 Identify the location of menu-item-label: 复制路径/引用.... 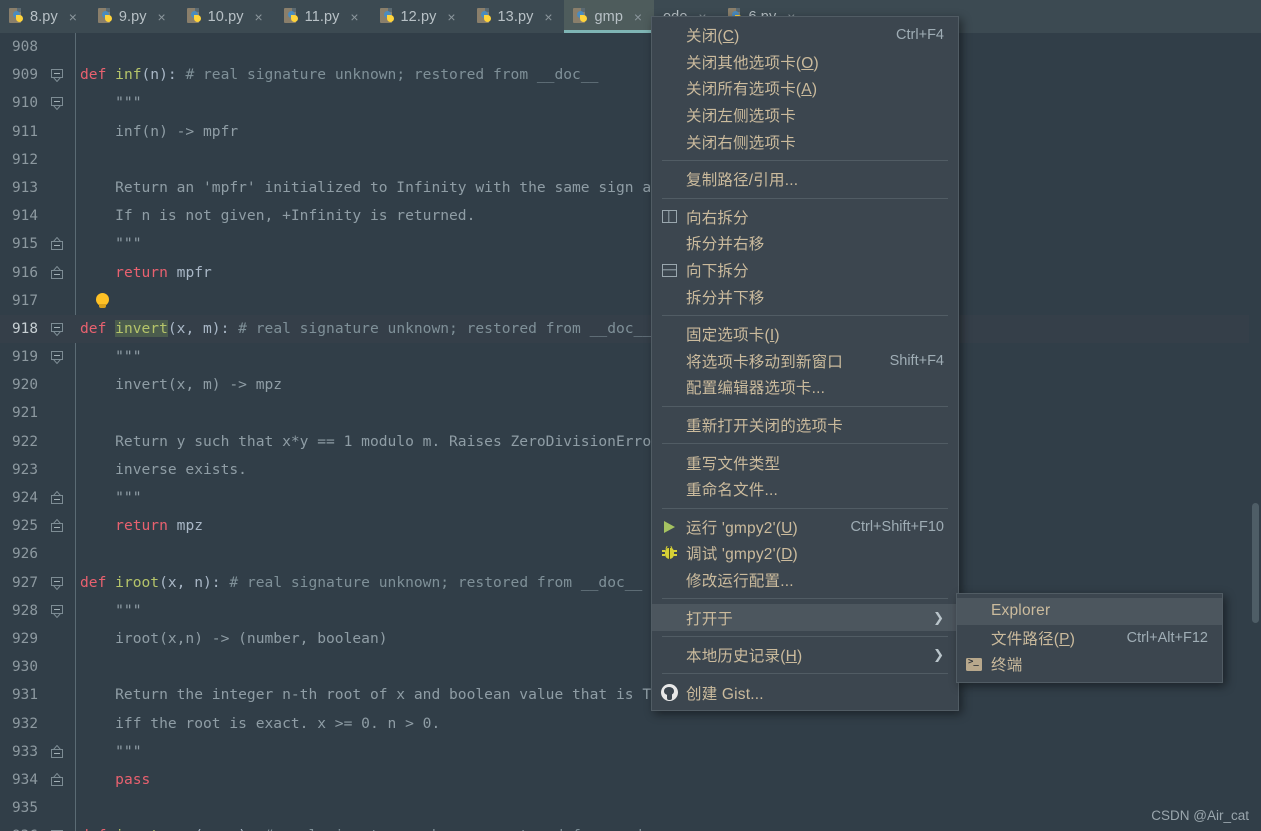
(742, 181).